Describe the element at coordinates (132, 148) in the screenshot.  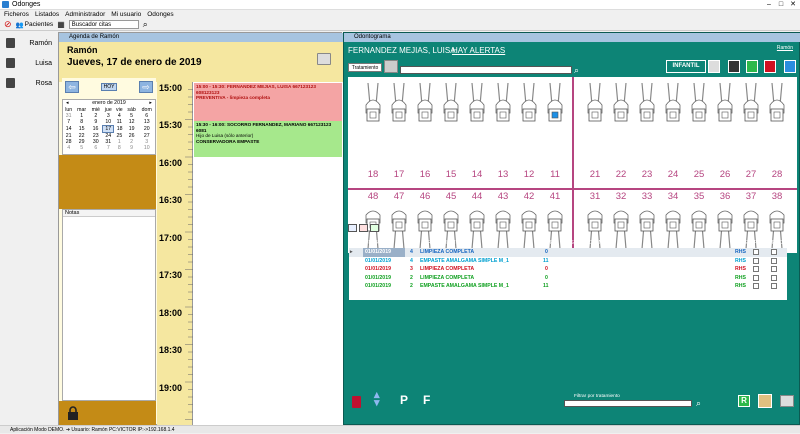
I see `cal-day: 9` at that location.